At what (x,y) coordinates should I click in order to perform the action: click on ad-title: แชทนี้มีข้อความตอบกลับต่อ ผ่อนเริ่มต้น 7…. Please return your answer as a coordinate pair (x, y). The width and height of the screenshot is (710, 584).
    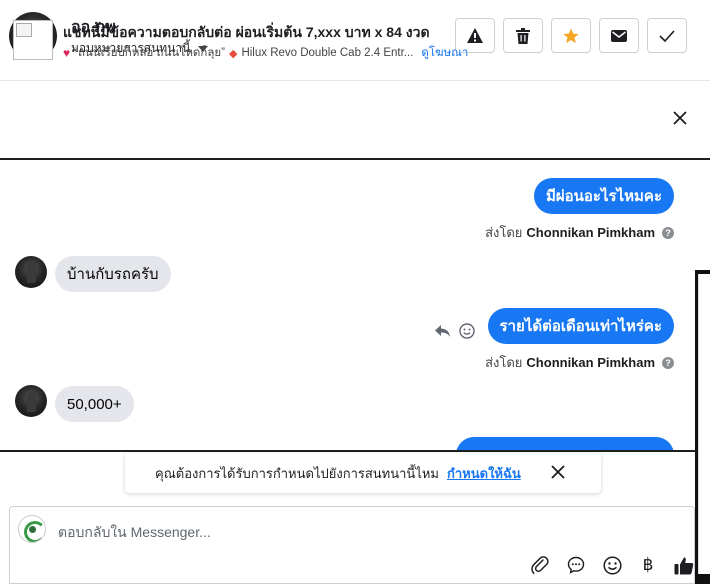
    Looking at the image, I should click on (246, 32).